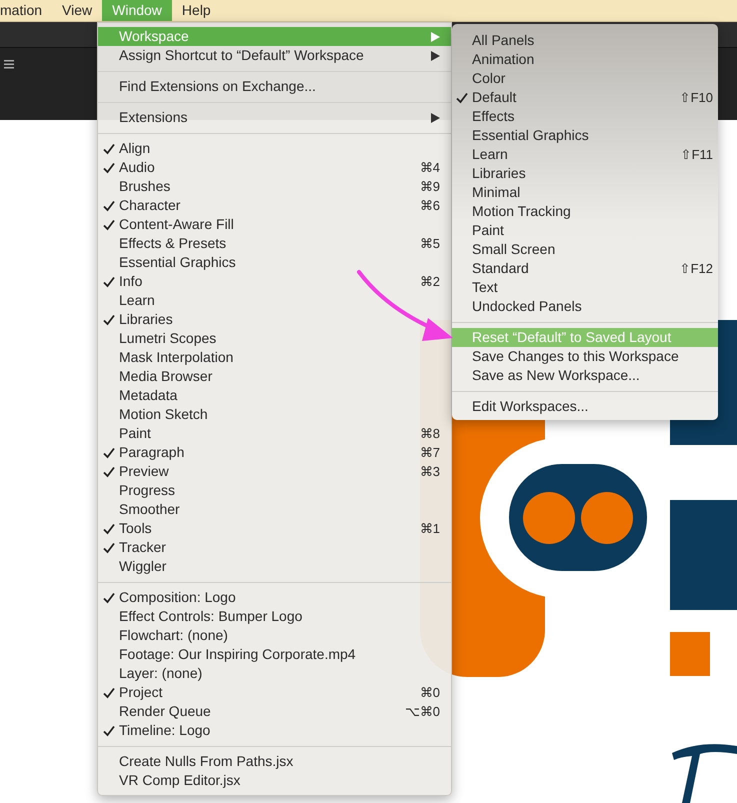  What do you see at coordinates (153, 414) in the screenshot?
I see `menu-item: Motion Sketch` at bounding box center [153, 414].